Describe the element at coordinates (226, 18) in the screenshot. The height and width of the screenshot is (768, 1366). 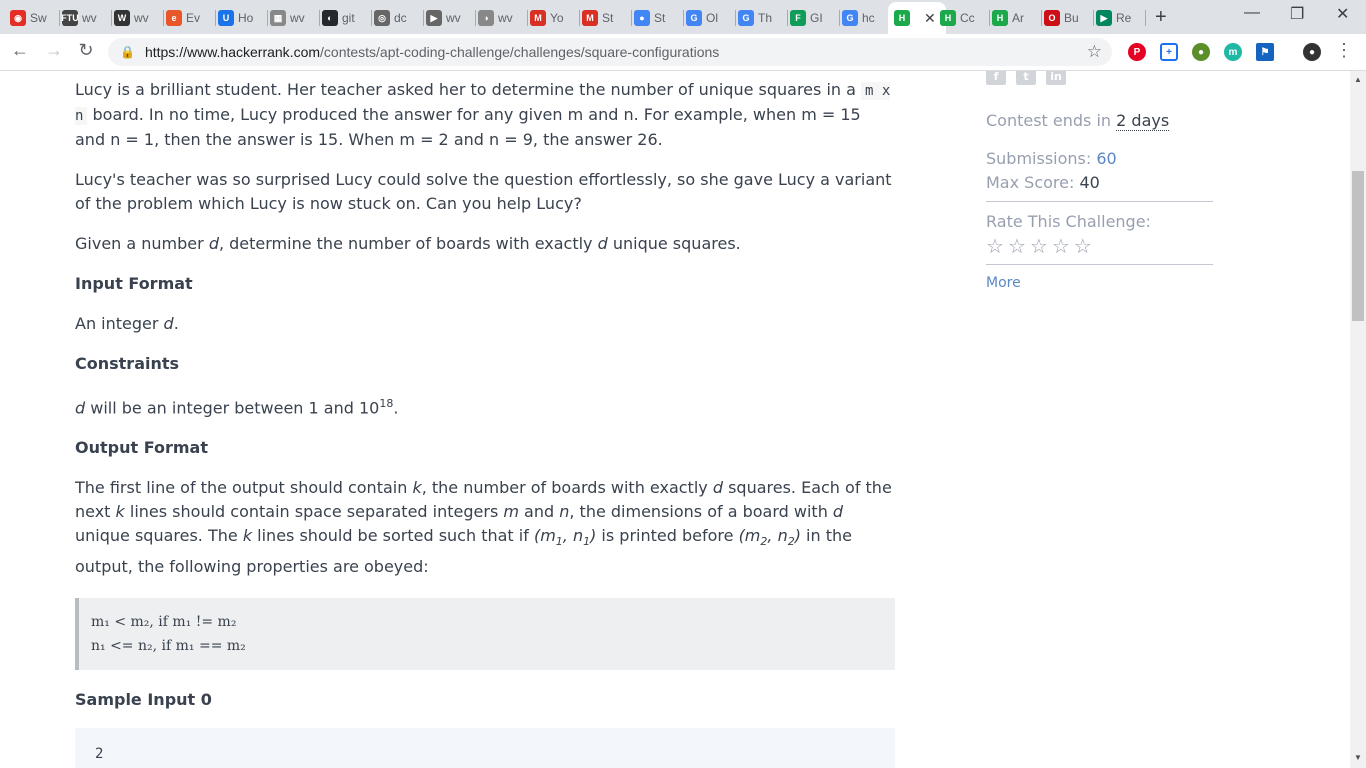
I see `tab-favicon-icon: U` at that location.